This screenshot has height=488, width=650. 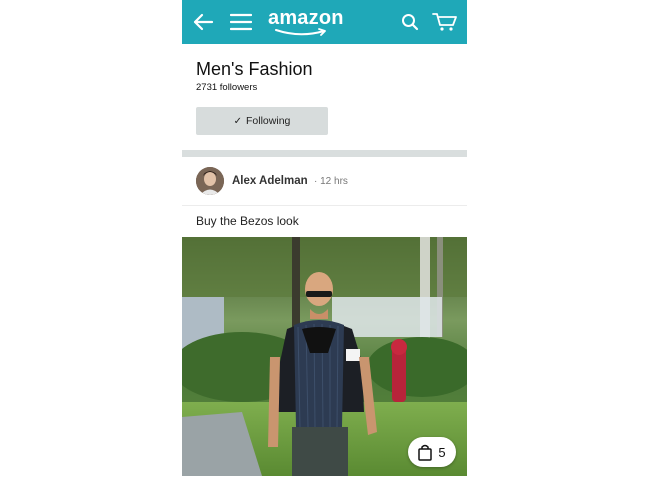 What do you see at coordinates (300, 32) in the screenshot?
I see `smile-arrow-icon` at bounding box center [300, 32].